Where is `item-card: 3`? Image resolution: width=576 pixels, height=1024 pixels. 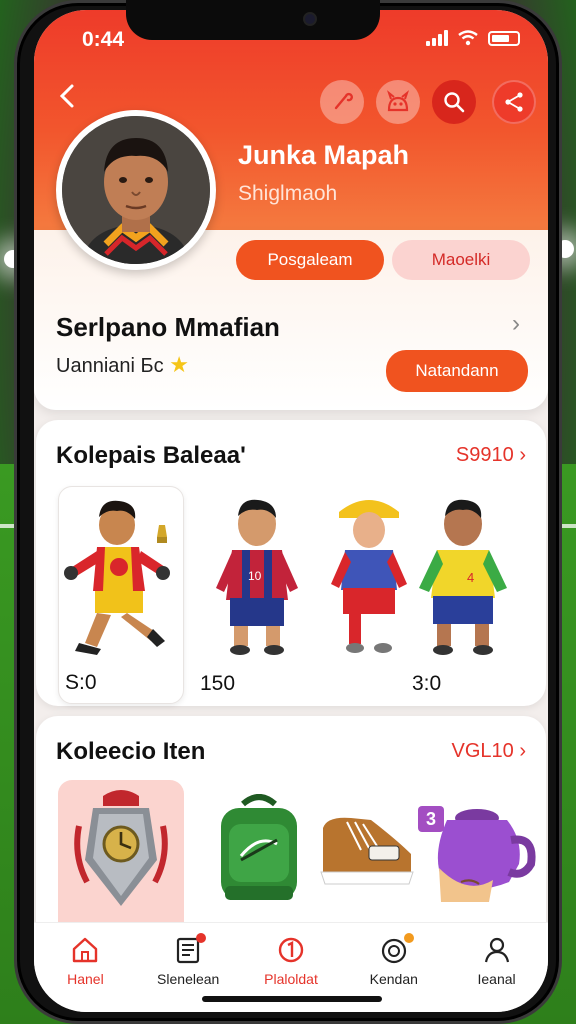 item-card: 3 is located at coordinates (475, 860).